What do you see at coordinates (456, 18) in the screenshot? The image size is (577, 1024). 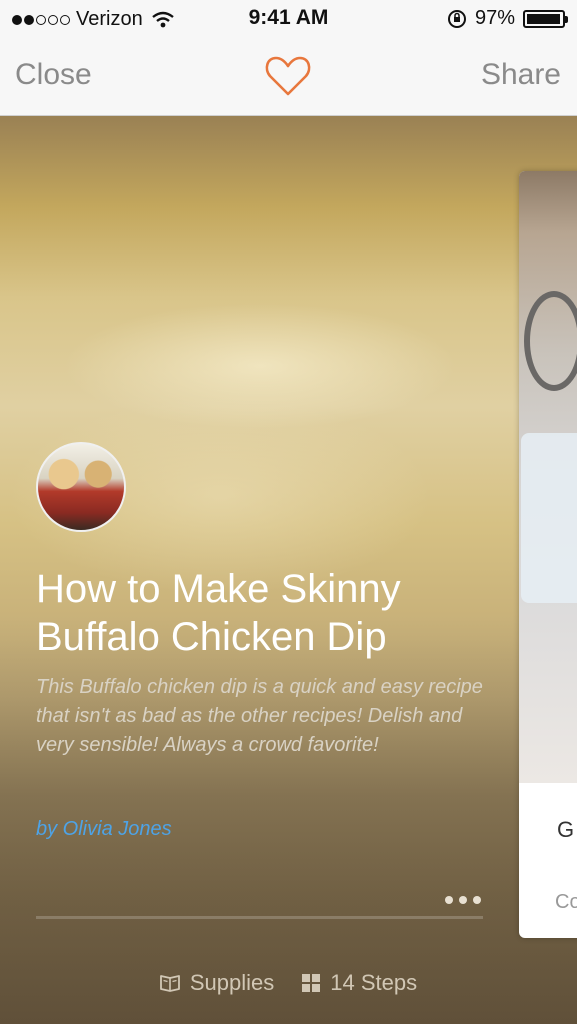 I see `rotation-lock-icon` at bounding box center [456, 18].